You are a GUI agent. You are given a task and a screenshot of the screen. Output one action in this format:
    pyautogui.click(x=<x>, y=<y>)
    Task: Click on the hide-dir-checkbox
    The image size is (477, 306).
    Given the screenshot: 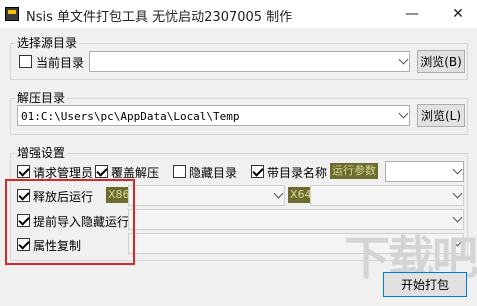 What is the action you would take?
    pyautogui.click(x=179, y=171)
    